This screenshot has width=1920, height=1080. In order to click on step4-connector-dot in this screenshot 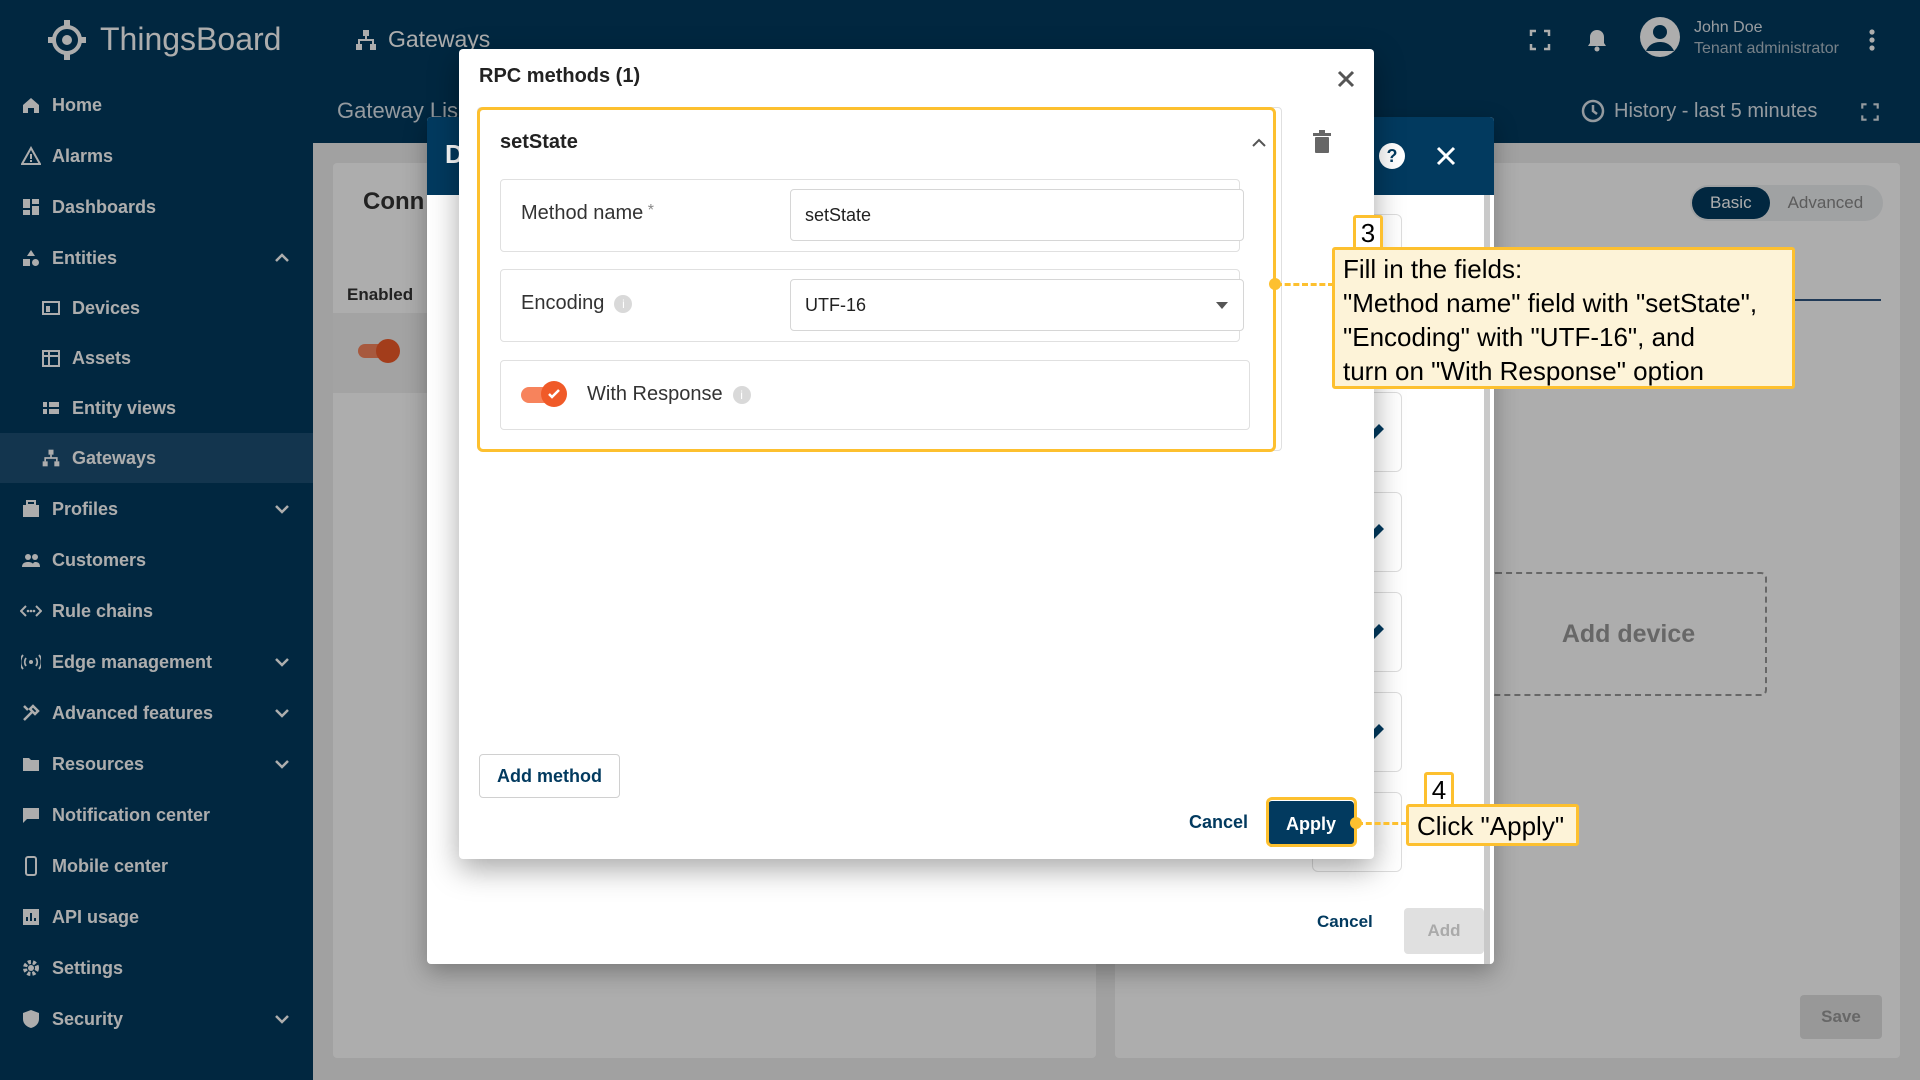, I will do `click(1356, 823)`.